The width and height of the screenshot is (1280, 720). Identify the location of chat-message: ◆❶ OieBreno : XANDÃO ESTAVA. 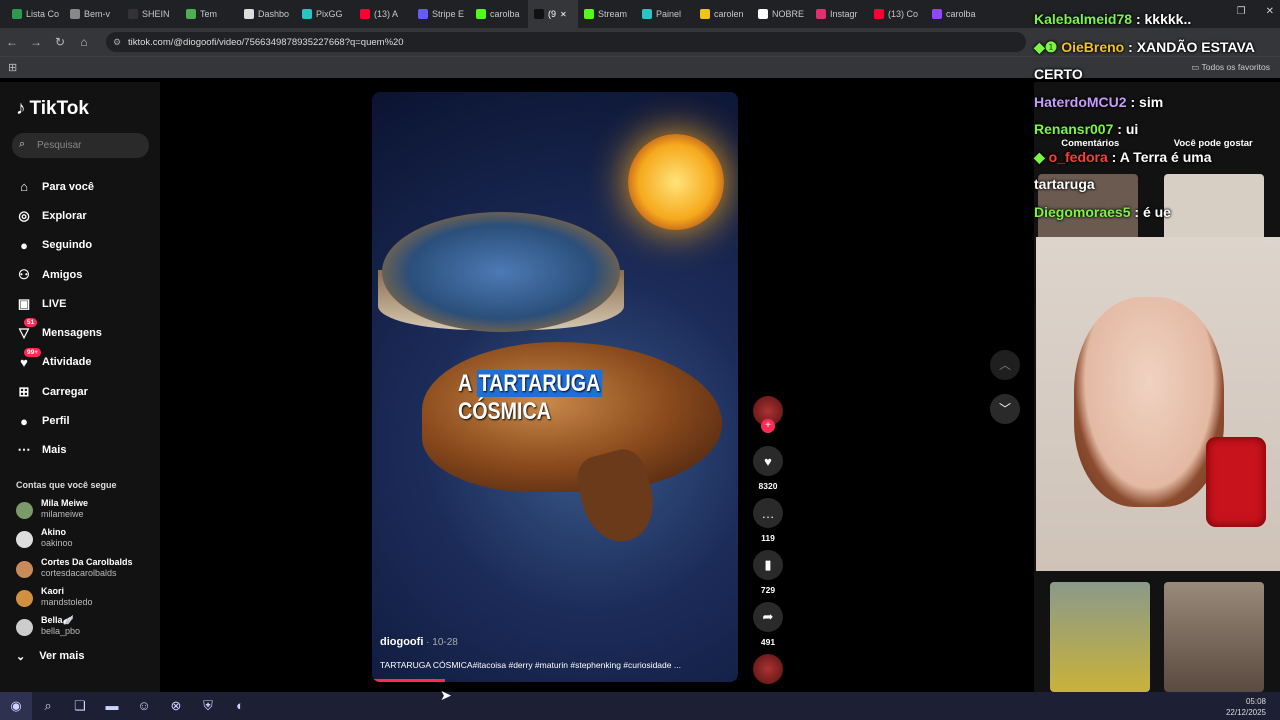
(1157, 48).